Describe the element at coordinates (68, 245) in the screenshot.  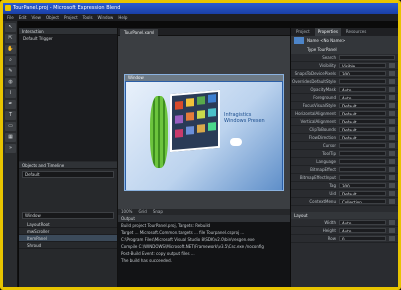
I see `layer-row: Shroud` at that location.